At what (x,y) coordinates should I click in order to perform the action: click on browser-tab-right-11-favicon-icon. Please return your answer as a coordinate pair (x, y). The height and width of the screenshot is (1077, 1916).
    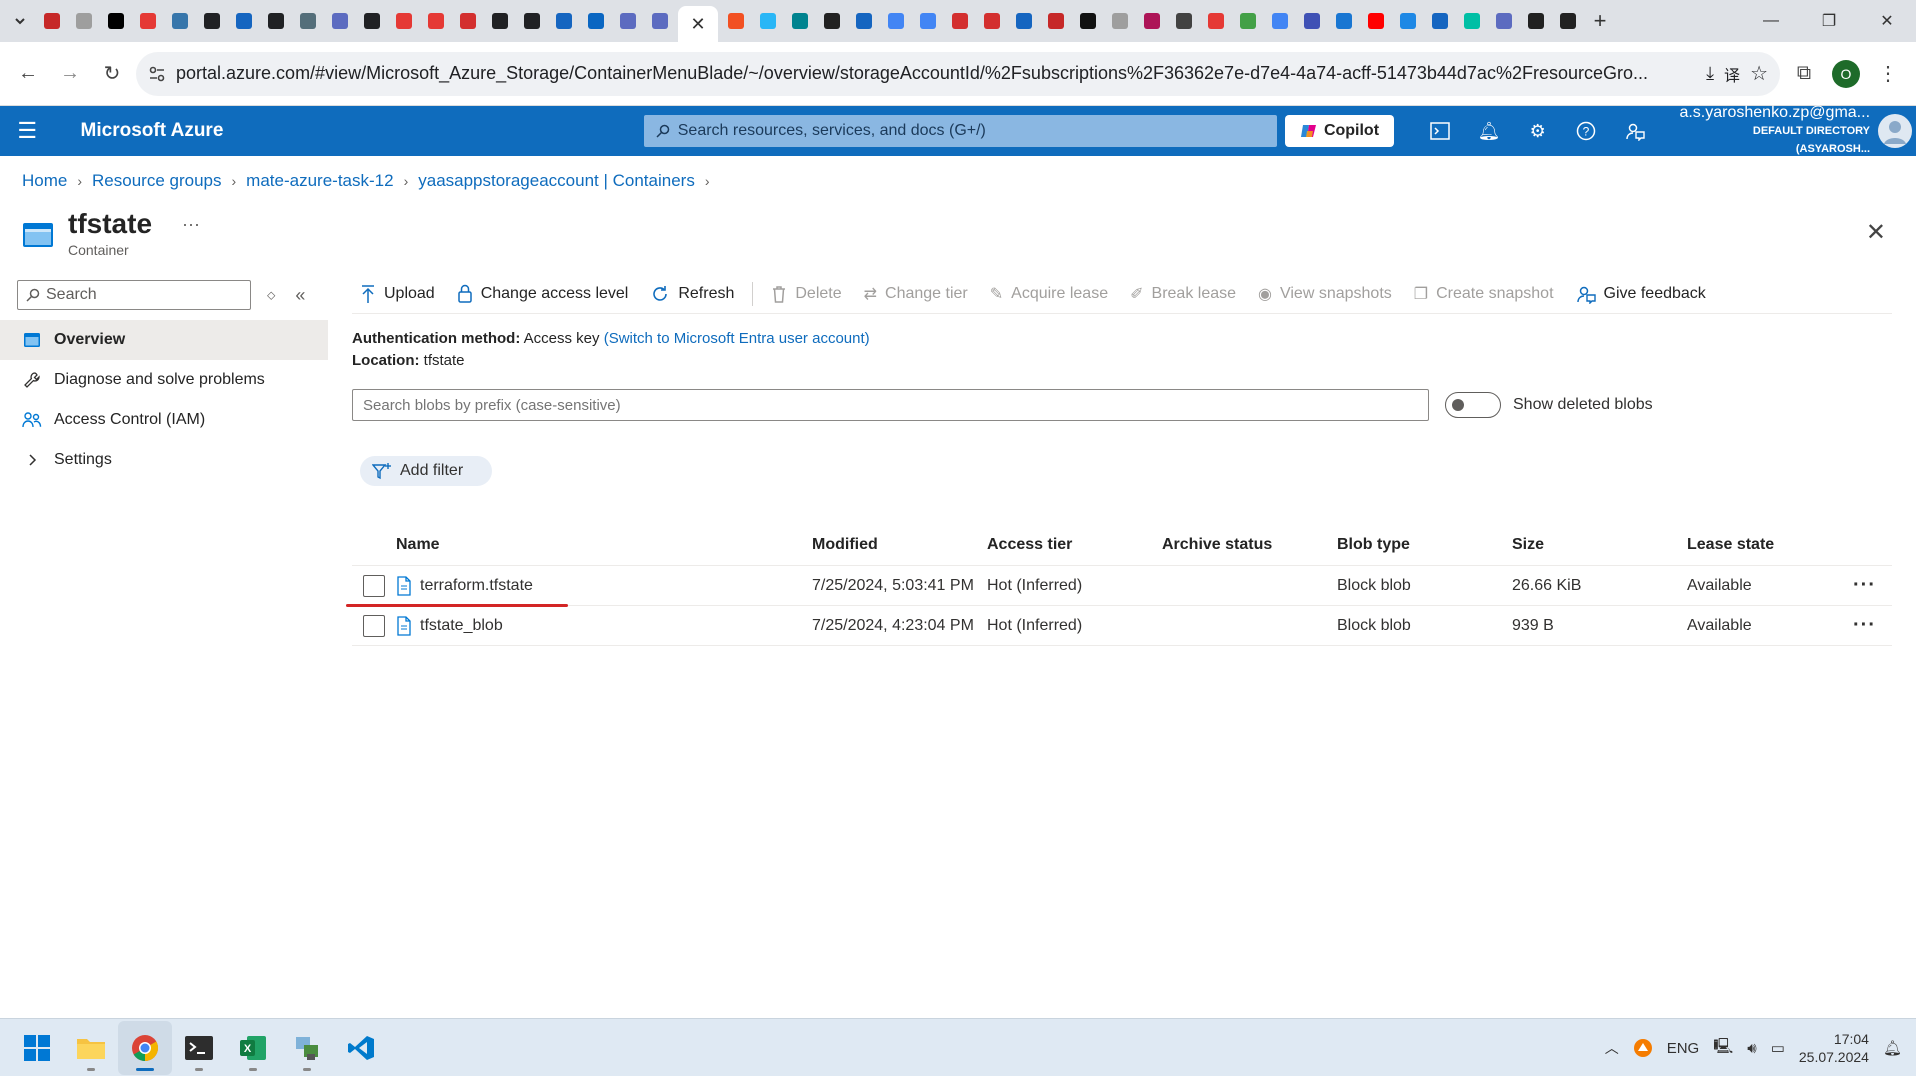
    Looking at the image, I should click on (1088, 21).